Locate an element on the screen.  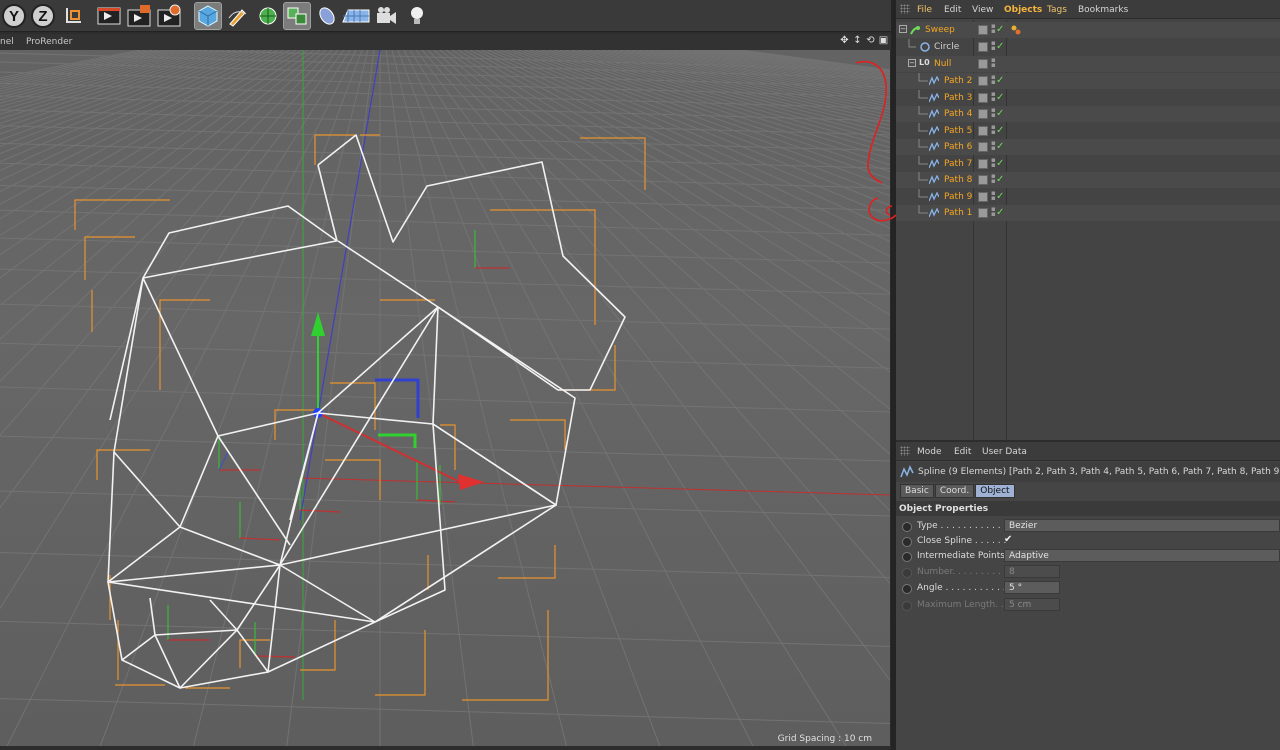
viewport-menu-panel: nel is located at coordinates (7, 42).